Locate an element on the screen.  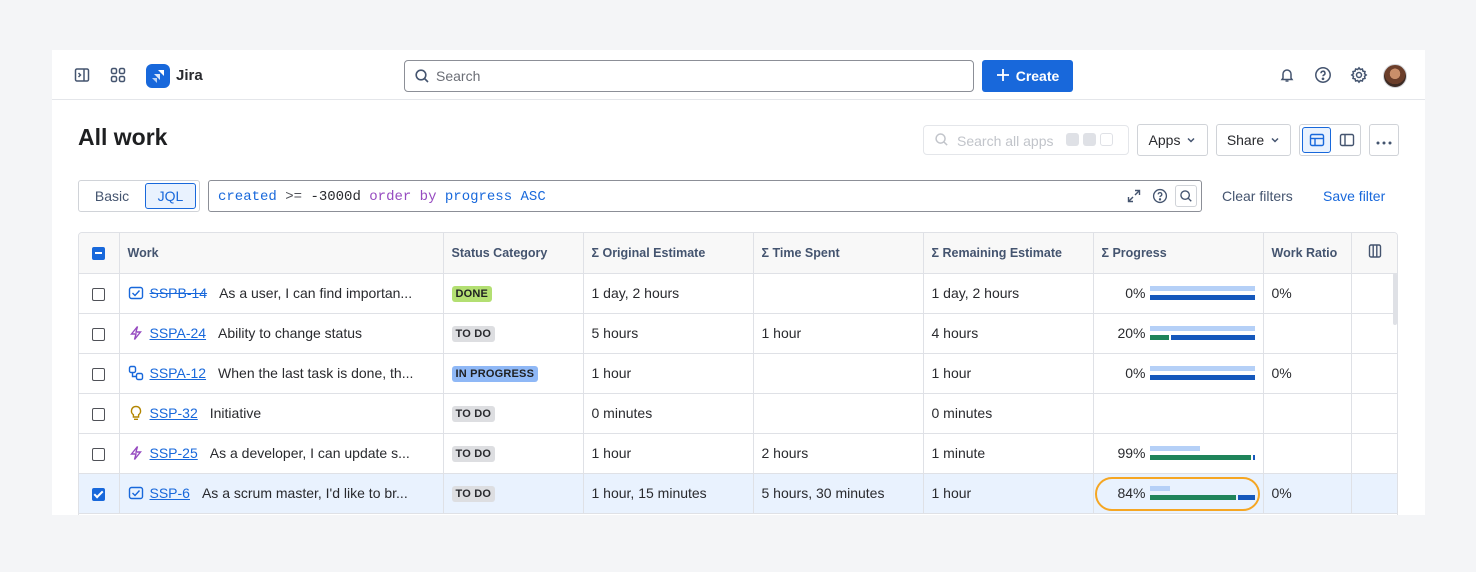
detail-view-icon is located at coordinates (1346, 140).